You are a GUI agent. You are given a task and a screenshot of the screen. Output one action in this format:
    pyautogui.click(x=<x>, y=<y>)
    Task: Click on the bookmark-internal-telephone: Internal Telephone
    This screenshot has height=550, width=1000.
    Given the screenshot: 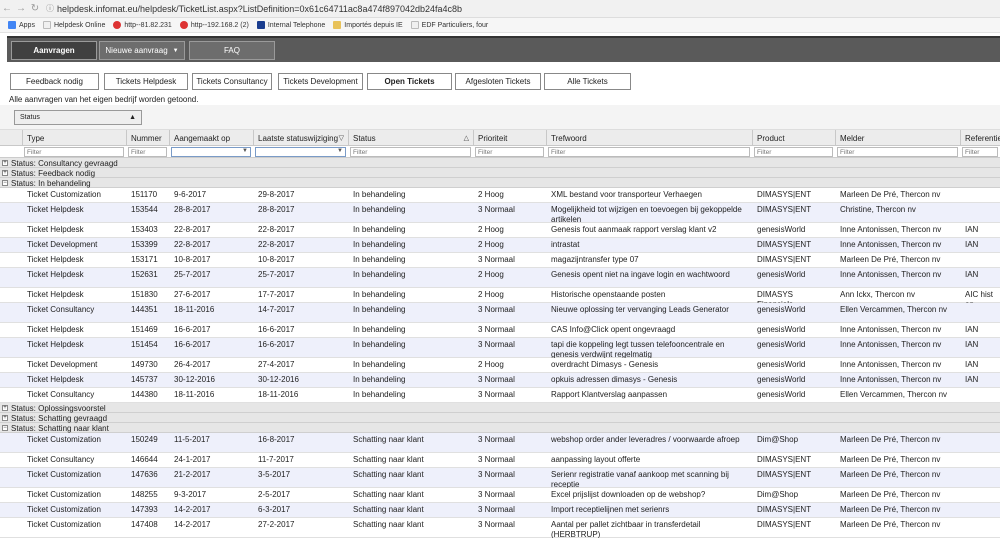 What is the action you would take?
    pyautogui.click(x=290, y=25)
    